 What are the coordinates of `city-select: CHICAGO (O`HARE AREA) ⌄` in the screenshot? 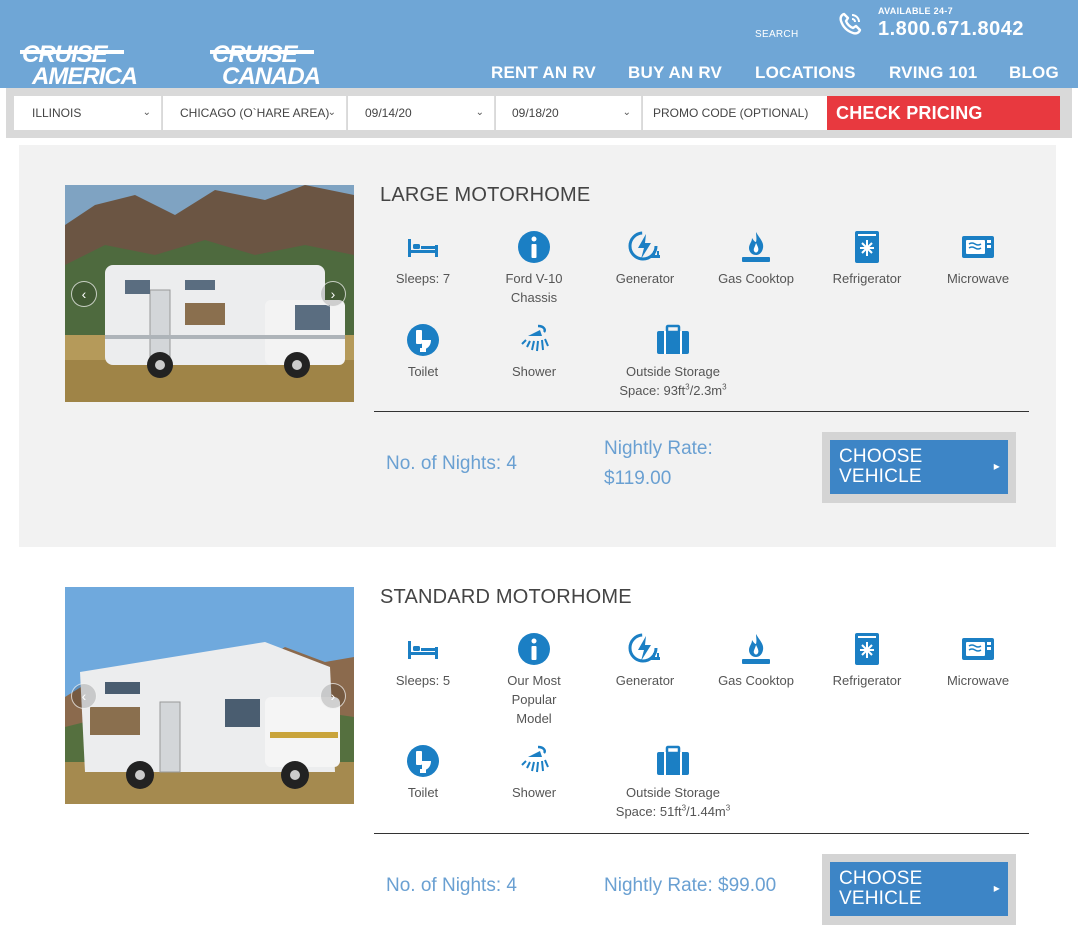 It's located at (255, 113).